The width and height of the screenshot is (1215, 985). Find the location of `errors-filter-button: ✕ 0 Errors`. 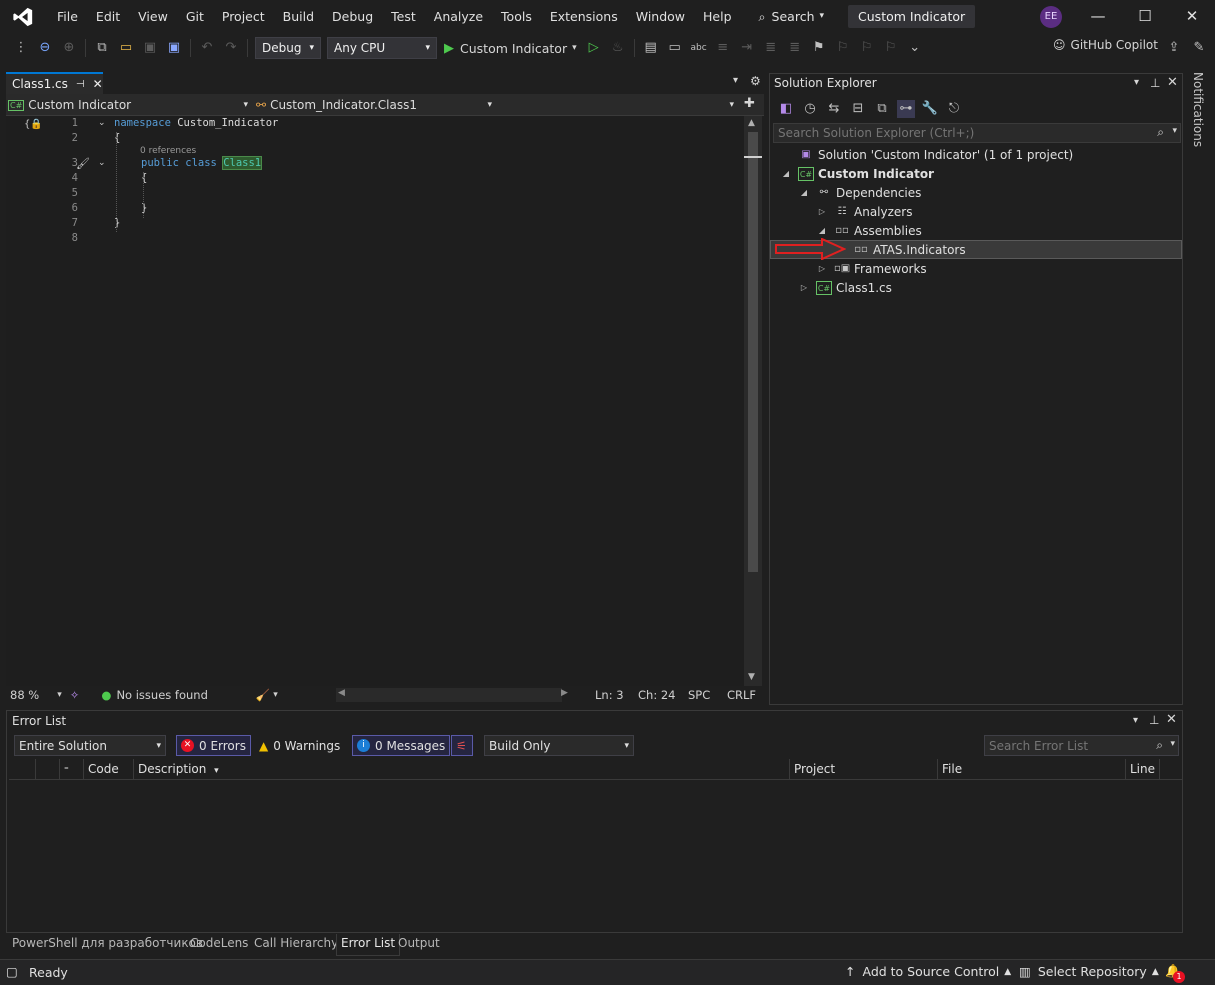

errors-filter-button: ✕ 0 Errors is located at coordinates (213, 745).